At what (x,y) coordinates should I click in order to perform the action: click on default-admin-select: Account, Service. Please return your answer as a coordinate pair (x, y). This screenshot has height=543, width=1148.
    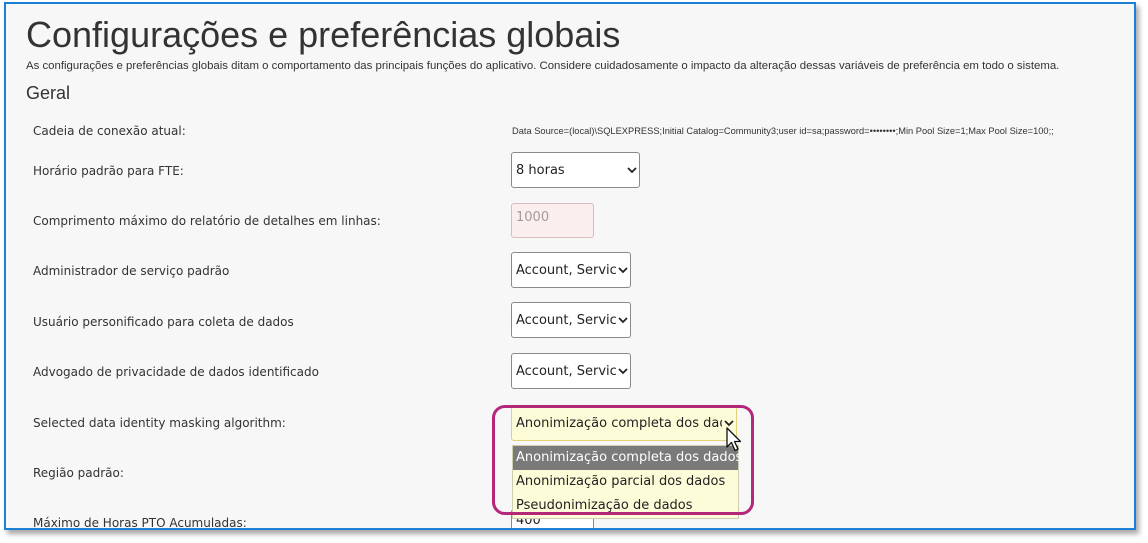
    Looking at the image, I should click on (571, 270).